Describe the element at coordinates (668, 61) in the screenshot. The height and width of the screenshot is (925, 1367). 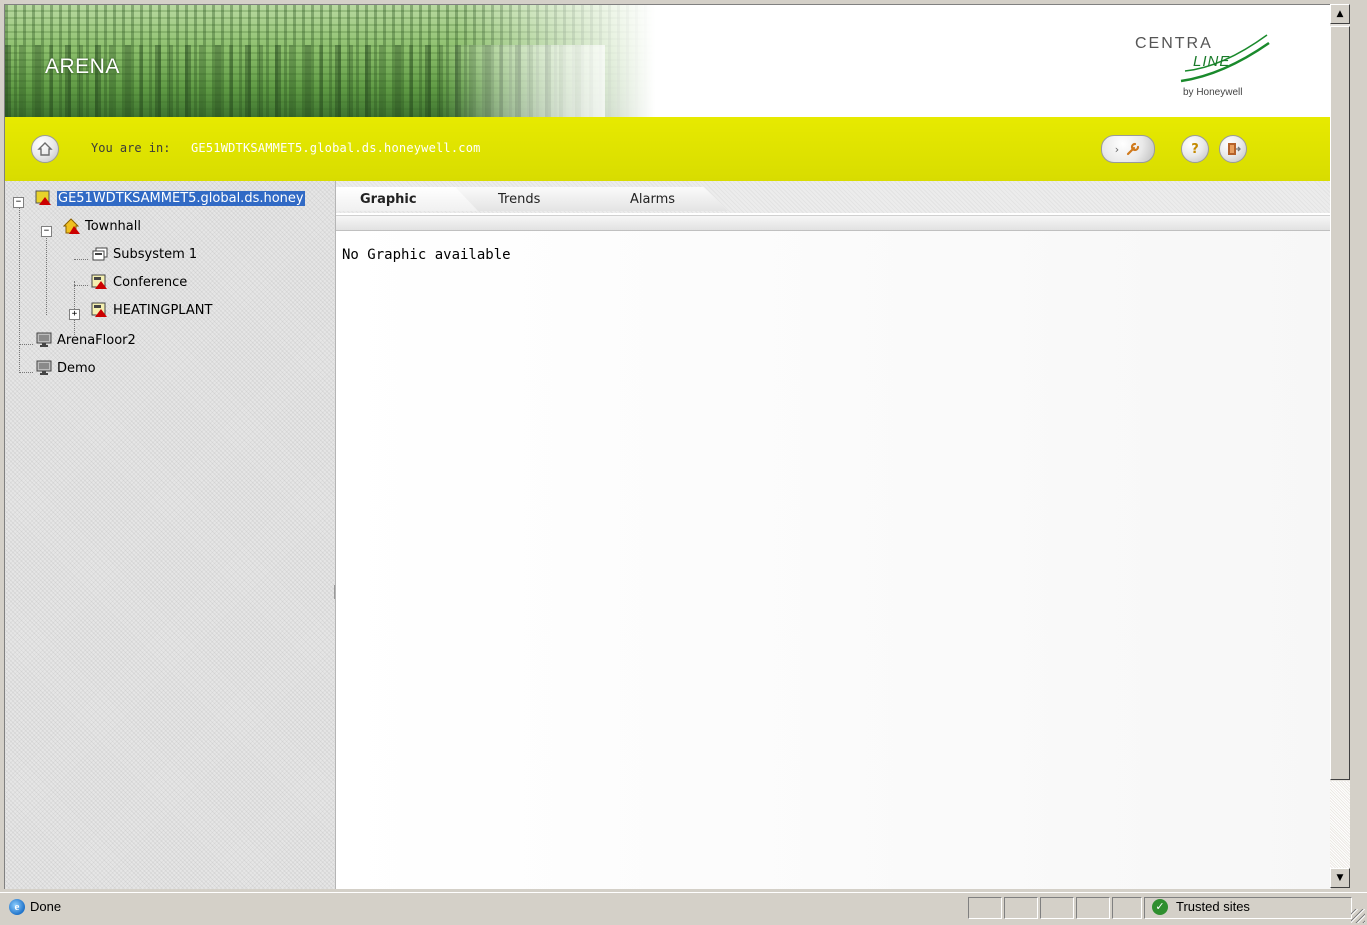
I see `header-banner: ARENA CENTRA LINE by Honeywell` at that location.